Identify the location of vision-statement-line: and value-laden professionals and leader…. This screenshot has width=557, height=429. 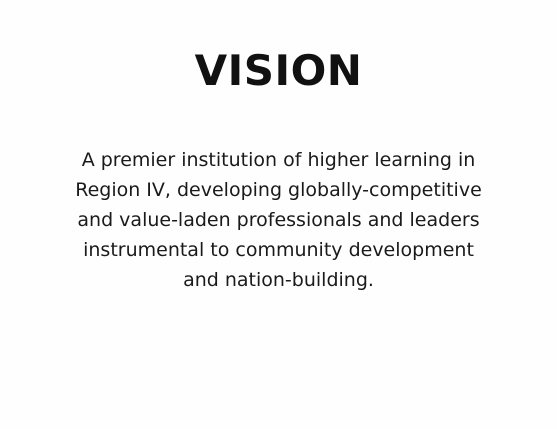
(278, 220).